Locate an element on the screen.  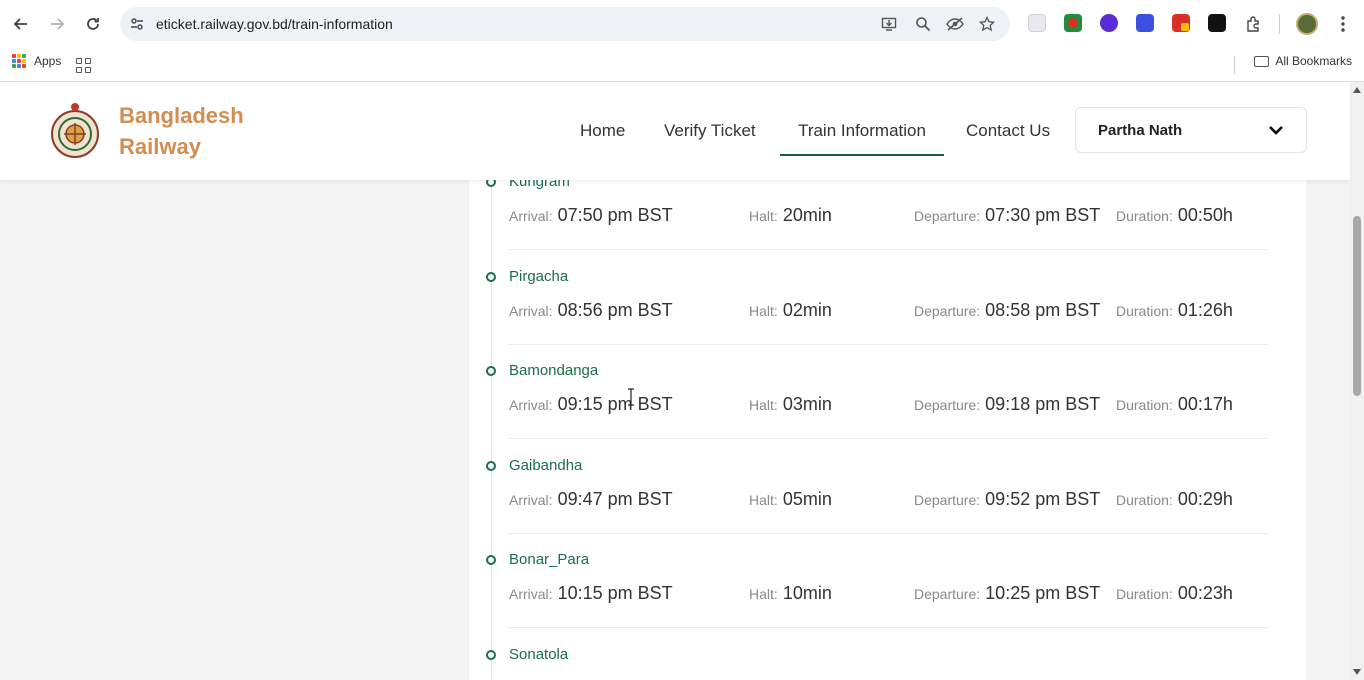
brand-name: Bangladesh Railway is located at coordinates (181, 131).